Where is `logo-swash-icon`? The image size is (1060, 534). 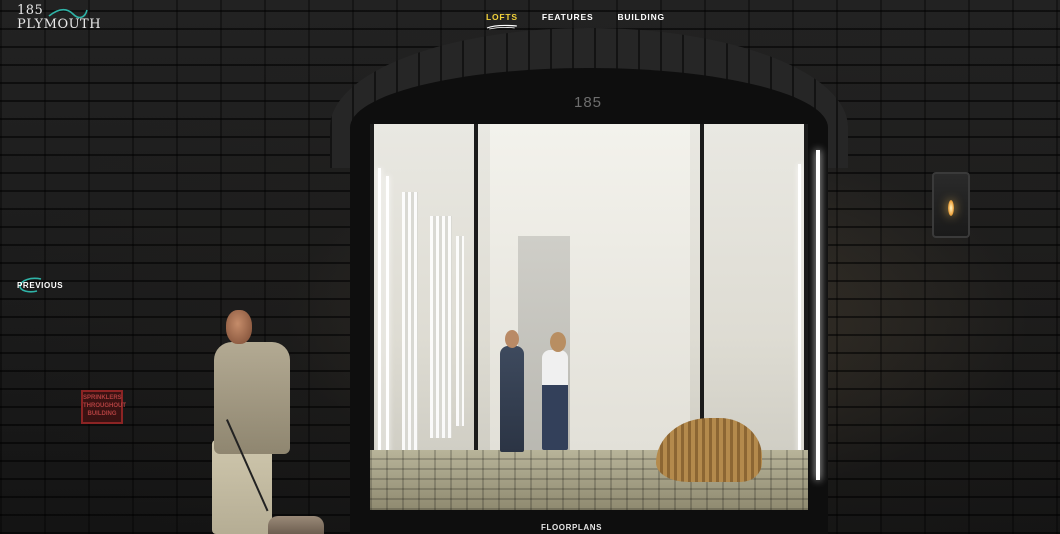 logo-swash-icon is located at coordinates (68, 13).